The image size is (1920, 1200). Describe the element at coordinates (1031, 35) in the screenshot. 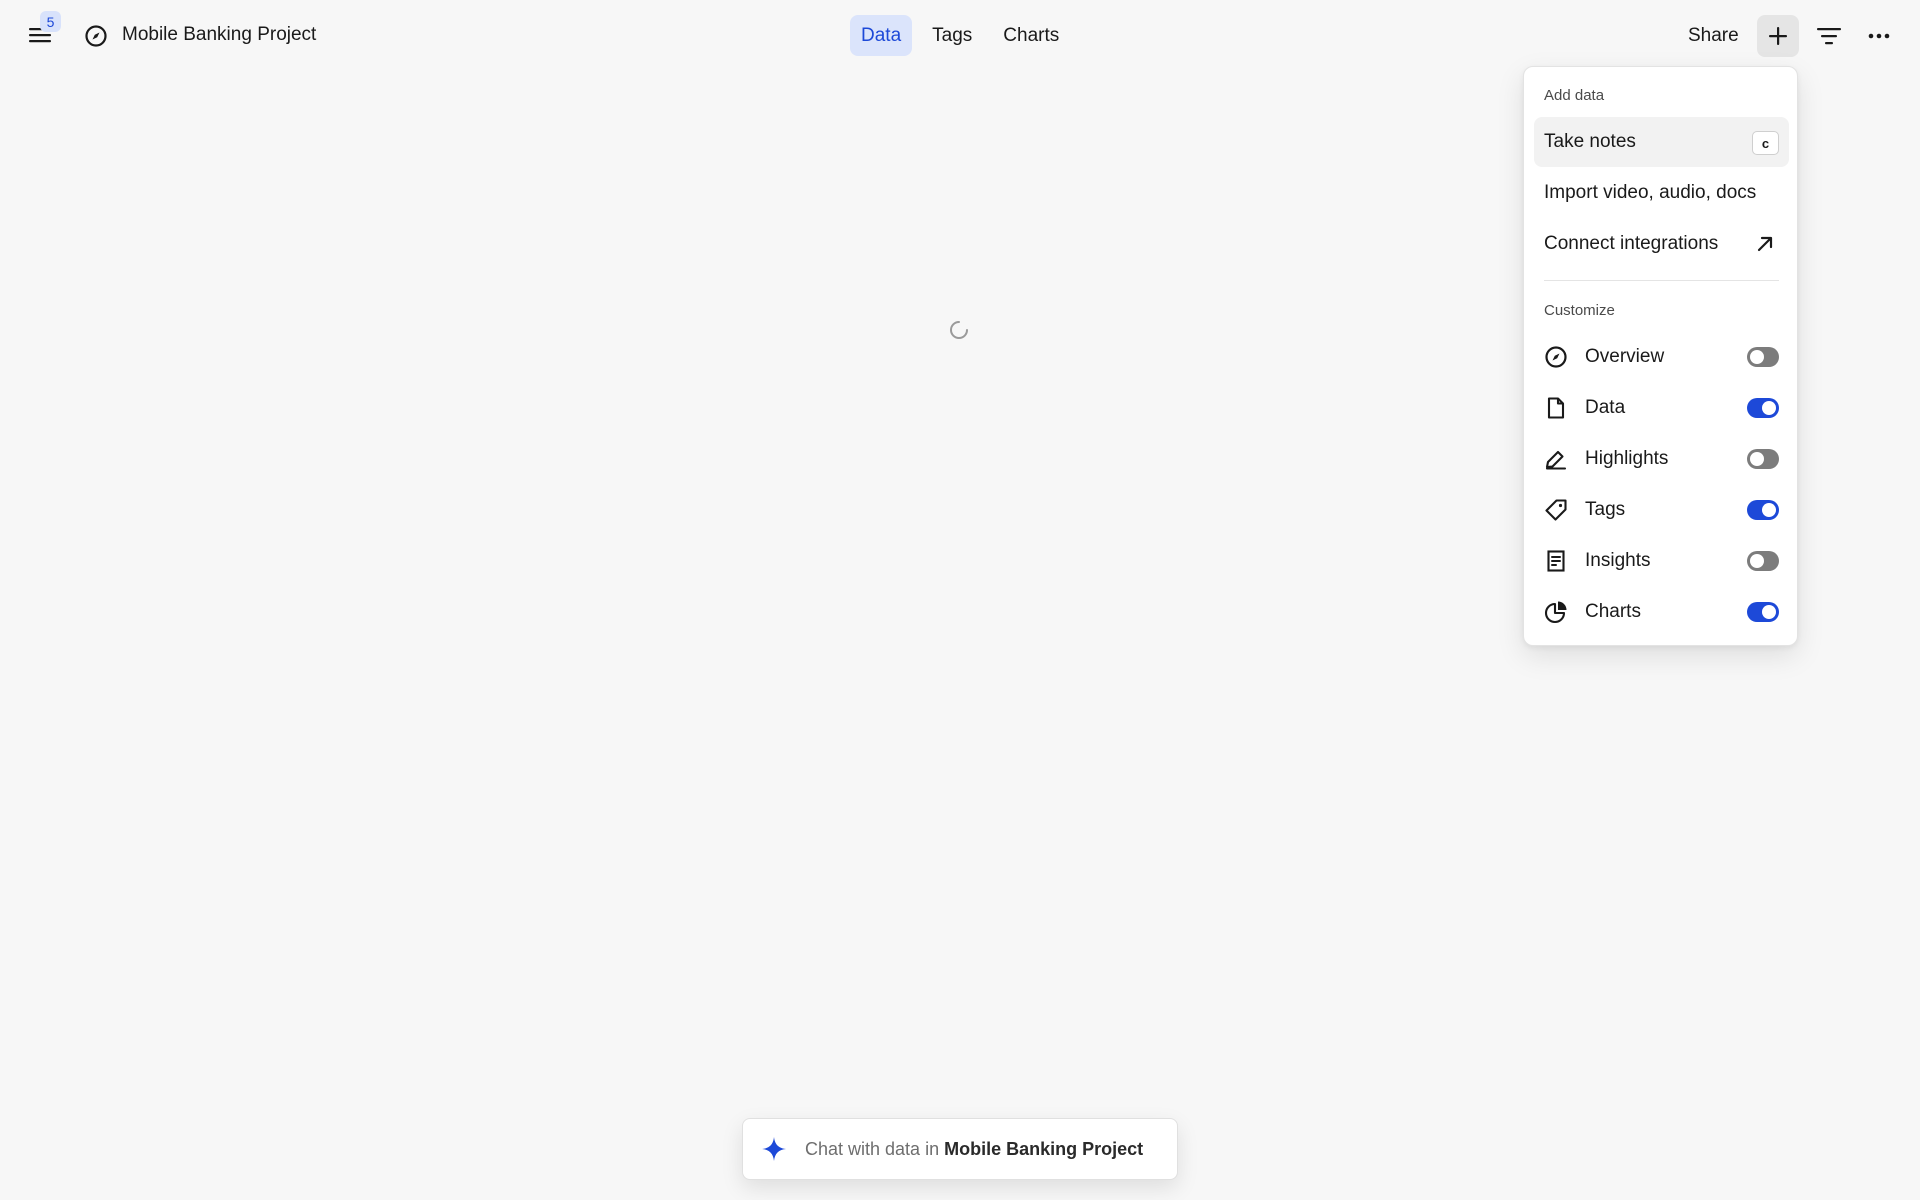

I see `tab-charts: Charts` at that location.